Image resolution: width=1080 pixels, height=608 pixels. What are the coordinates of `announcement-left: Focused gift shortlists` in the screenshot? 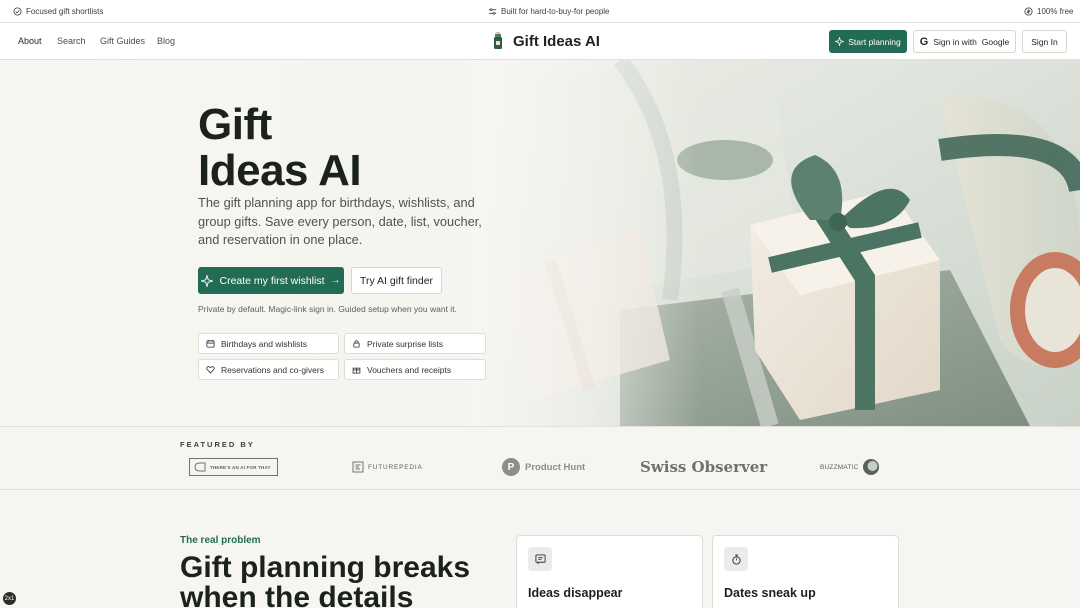 It's located at (58, 11).